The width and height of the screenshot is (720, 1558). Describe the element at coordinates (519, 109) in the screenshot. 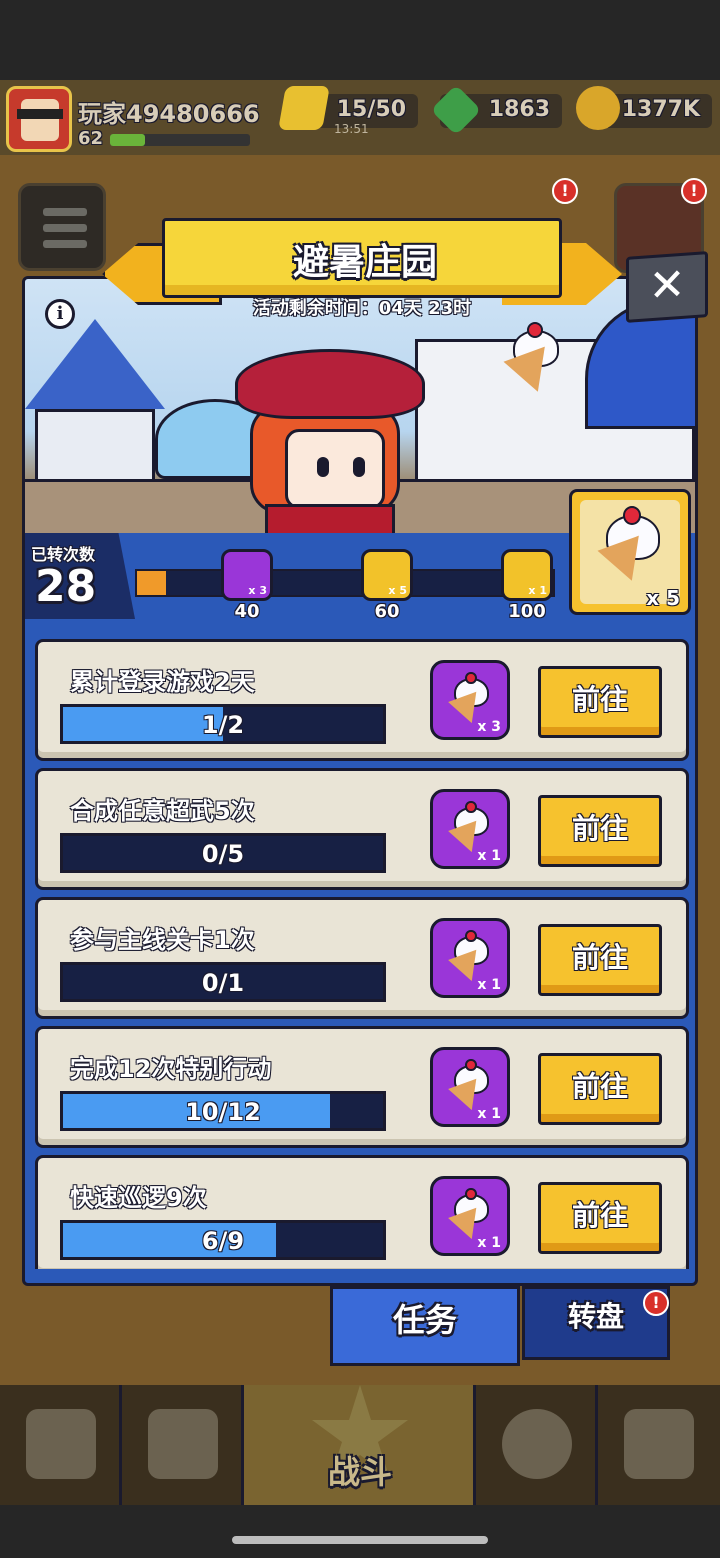

I see `gem-value: 1863` at that location.